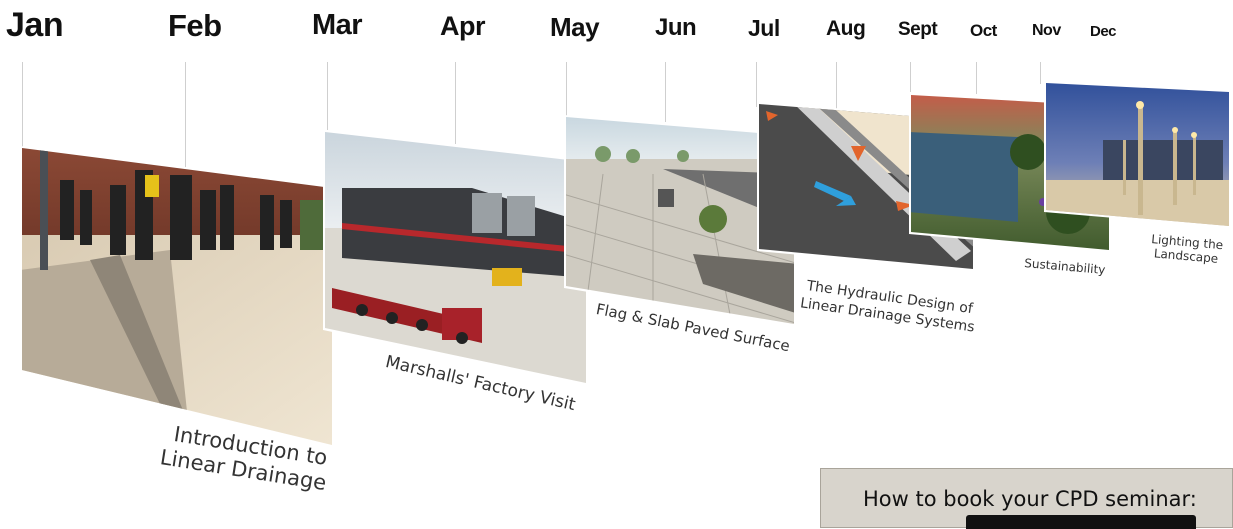  I want to click on caption-sustainability: Sustainability, so click(1064, 267).